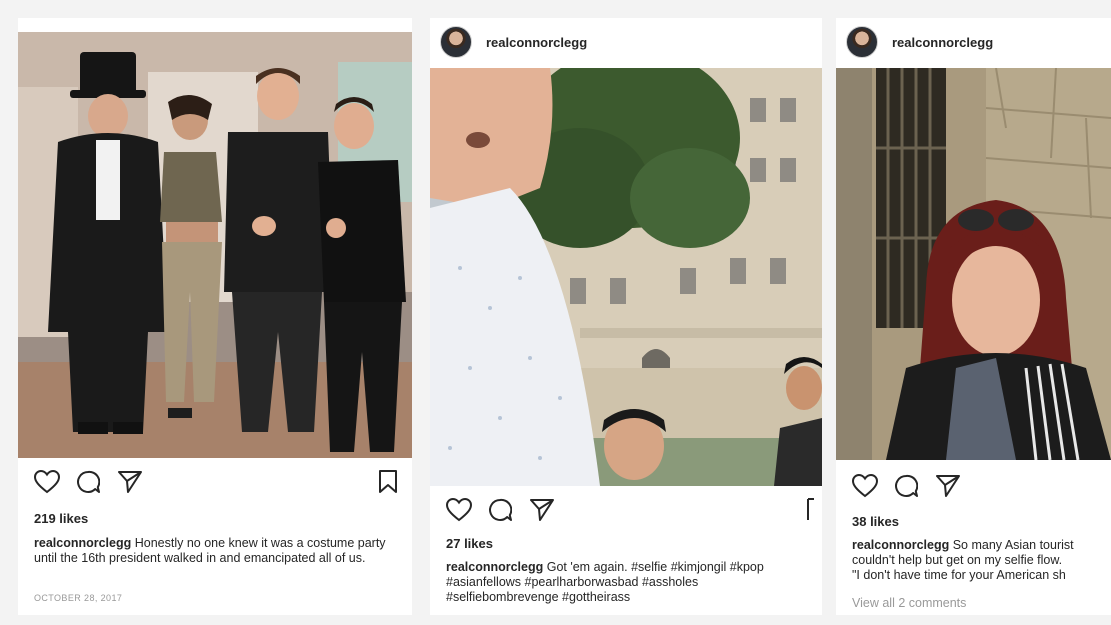 Image resolution: width=1111 pixels, height=625 pixels. I want to click on view-comments-link: View all 2 comments, so click(909, 603).